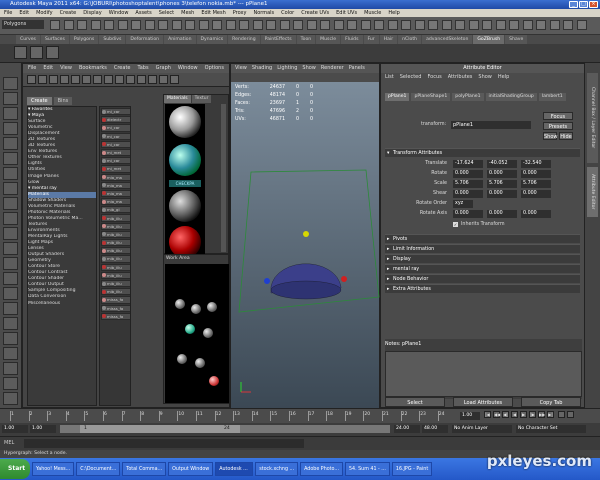 This screenshot has height=480, width=600. I want to click on section-transform-attributes: Transform Attributes, so click(482, 153).